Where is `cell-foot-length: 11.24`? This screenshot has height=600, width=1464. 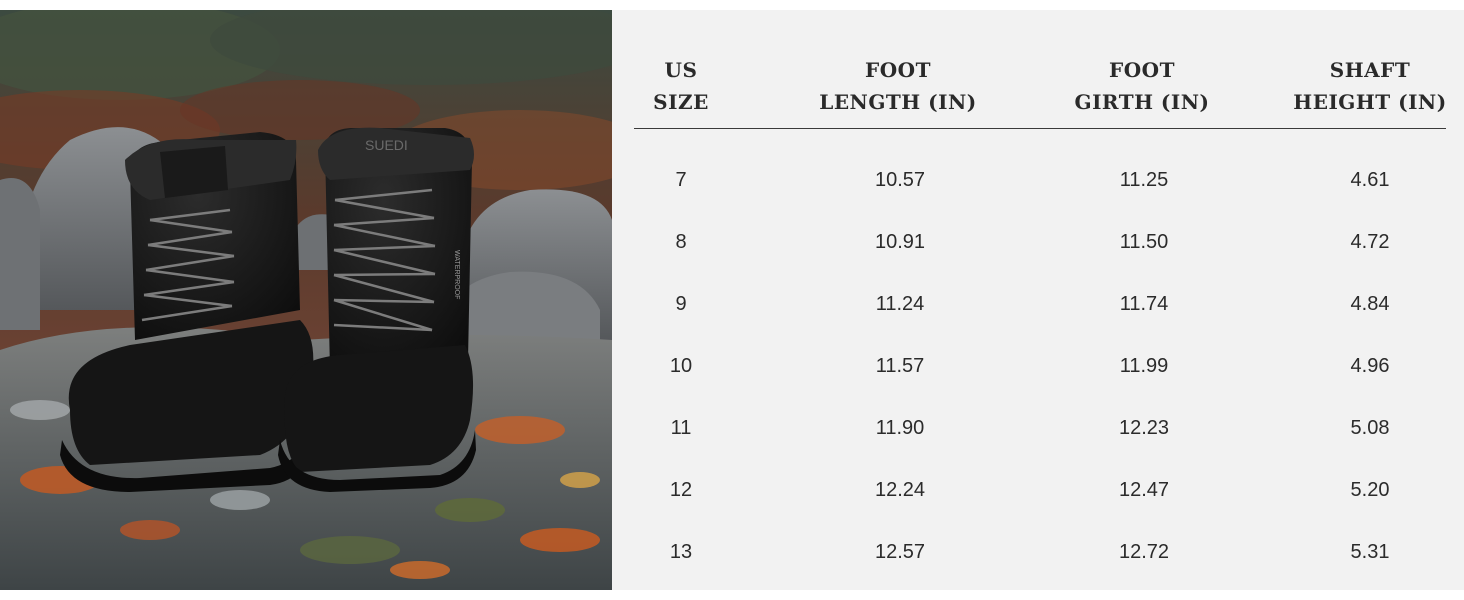 cell-foot-length: 11.24 is located at coordinates (900, 304).